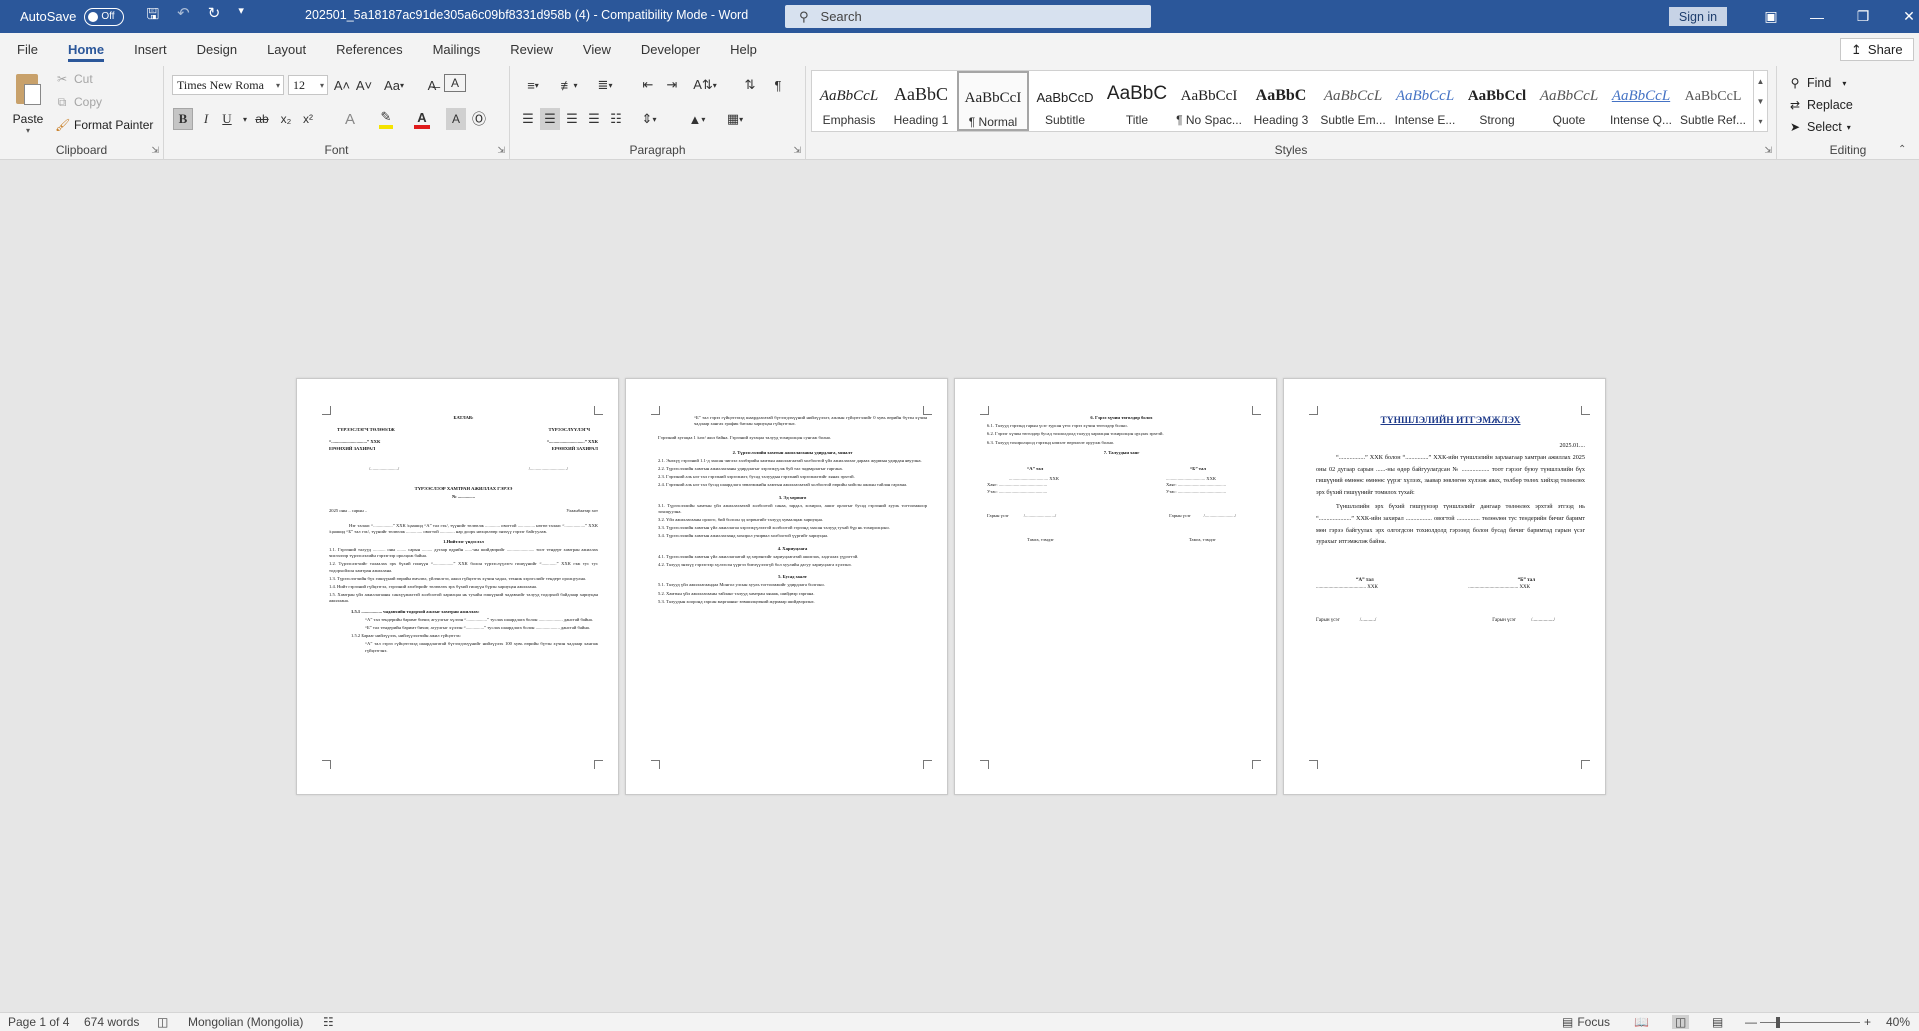 The height and width of the screenshot is (1031, 1919). I want to click on subscript-button: x₂, so click(286, 119).